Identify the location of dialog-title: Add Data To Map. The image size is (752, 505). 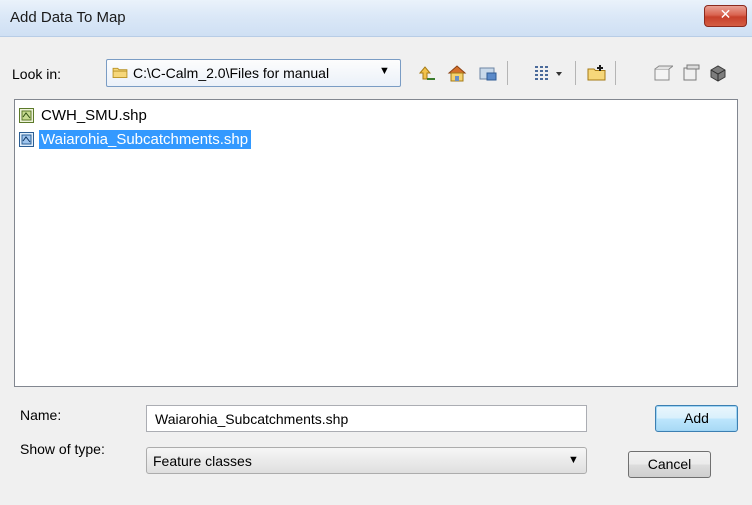
(68, 17).